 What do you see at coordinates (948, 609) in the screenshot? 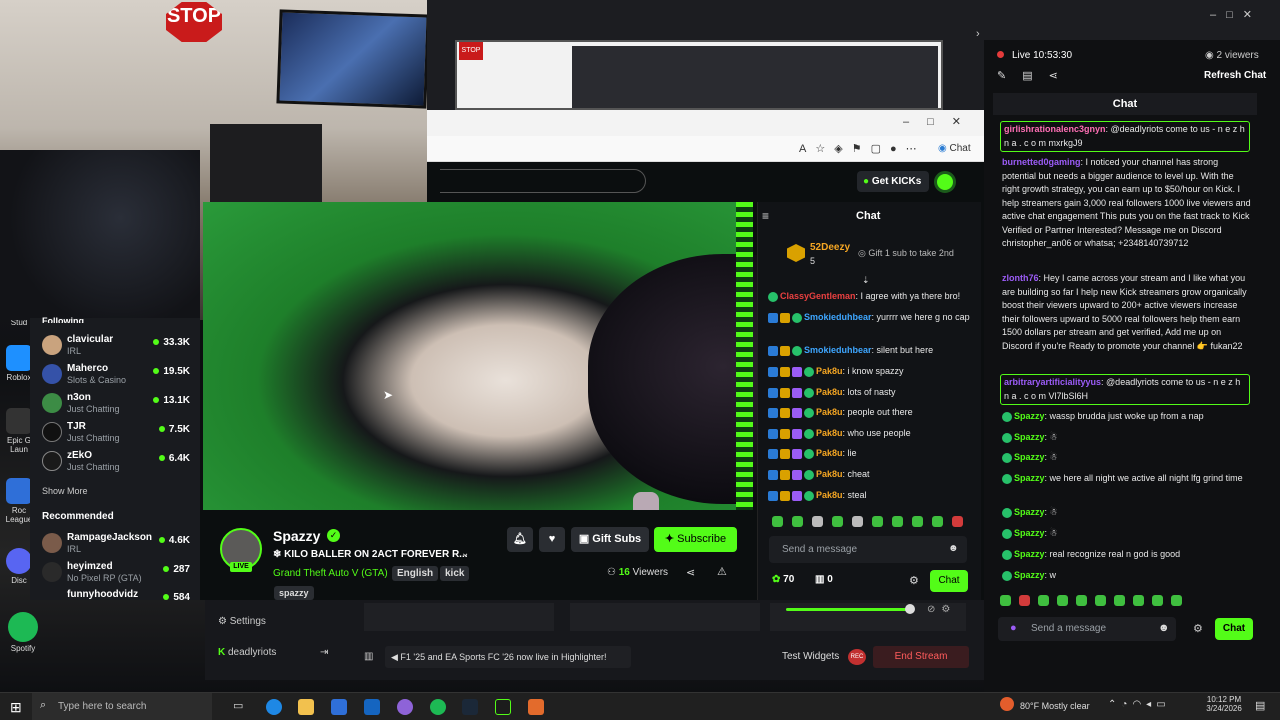
I see `settings-icon: ⚙` at bounding box center [948, 609].